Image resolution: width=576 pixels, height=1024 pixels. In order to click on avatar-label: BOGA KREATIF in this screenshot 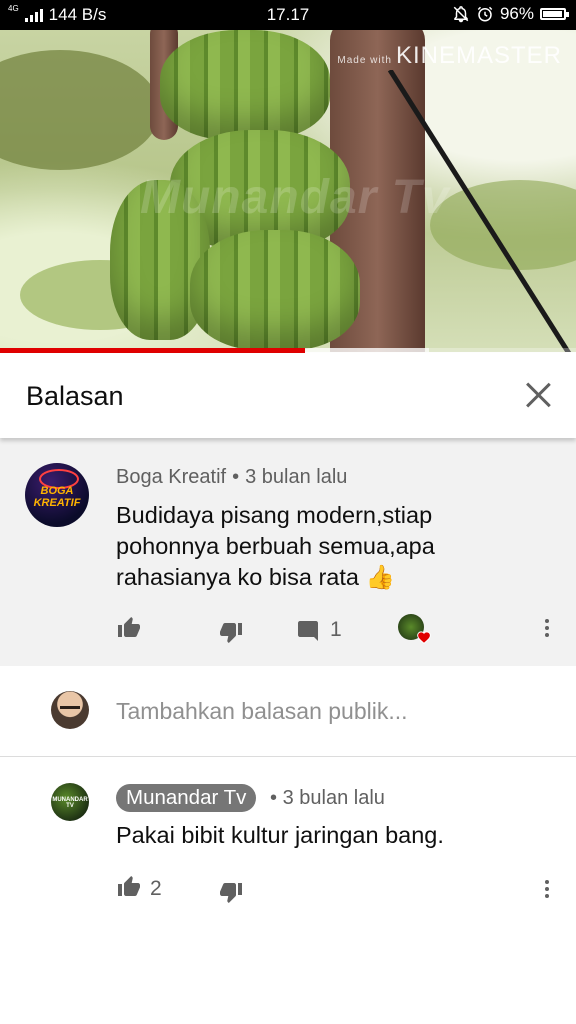, I will do `click(57, 497)`.